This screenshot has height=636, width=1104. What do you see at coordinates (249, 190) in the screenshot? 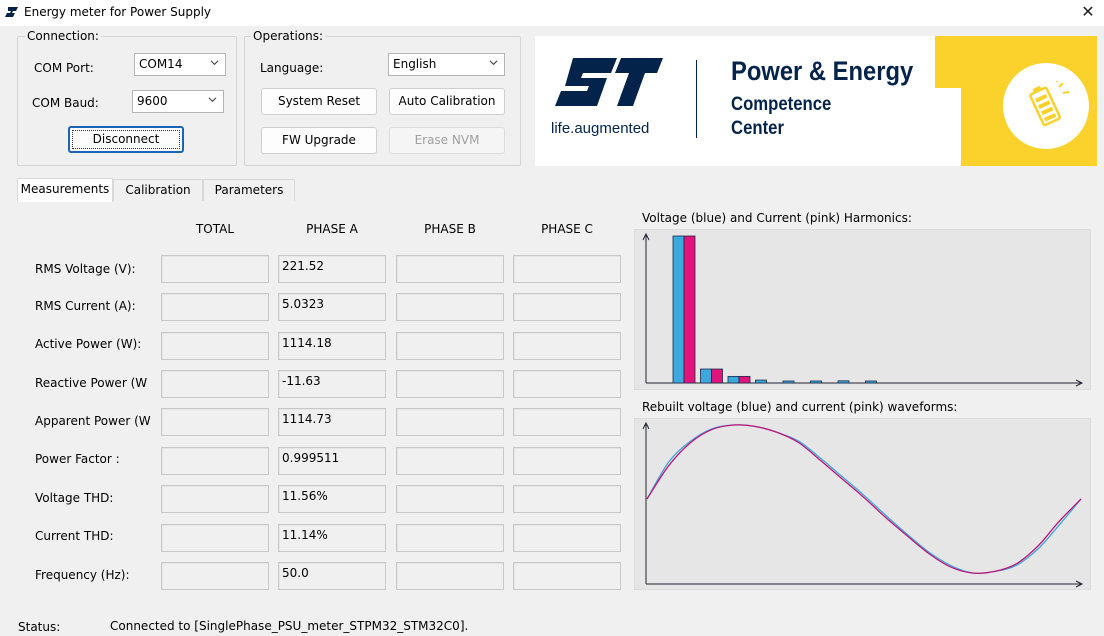
I see `tab-parameters: Parameters` at bounding box center [249, 190].